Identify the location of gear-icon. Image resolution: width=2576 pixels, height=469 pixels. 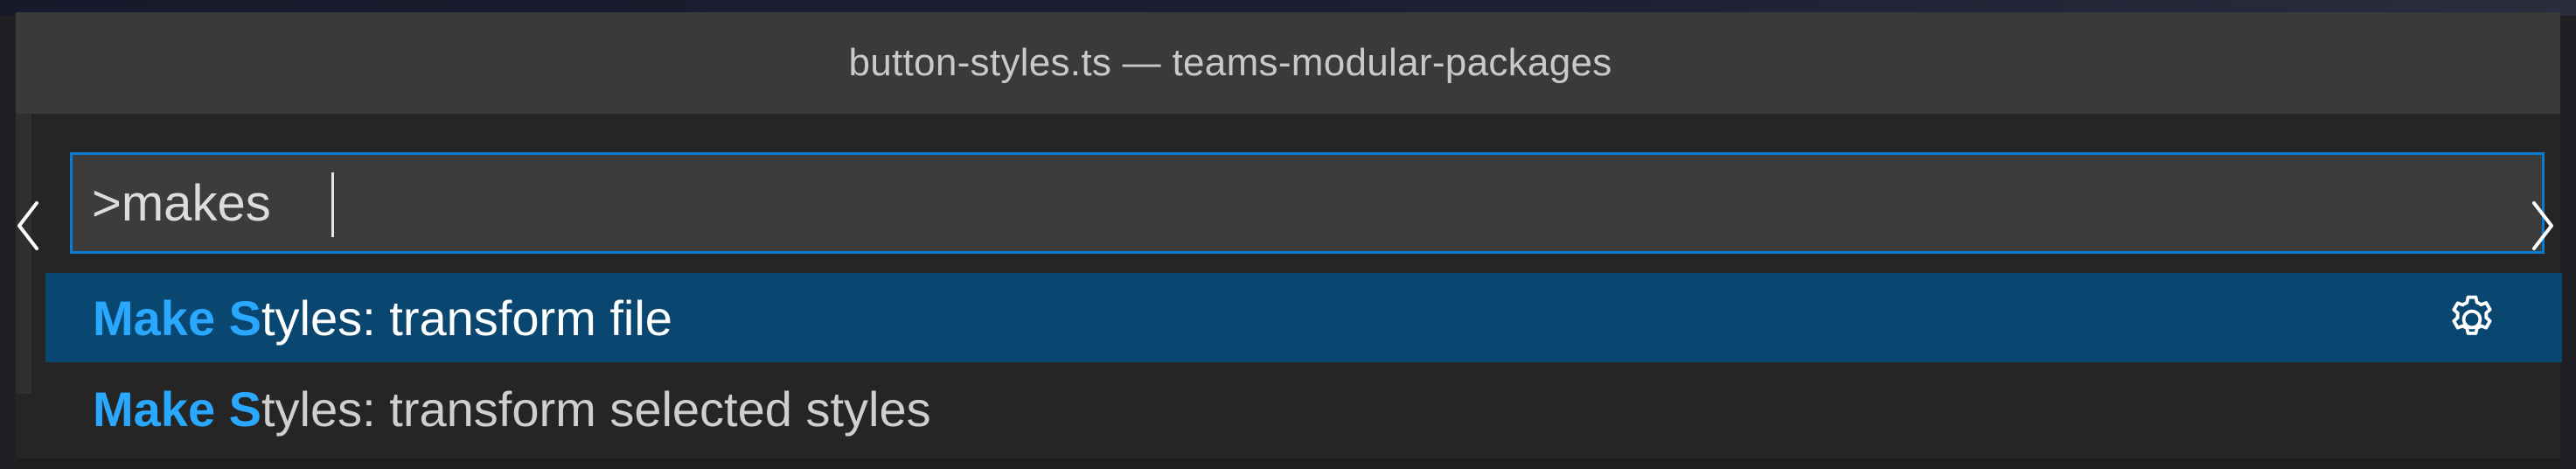
(2472, 319).